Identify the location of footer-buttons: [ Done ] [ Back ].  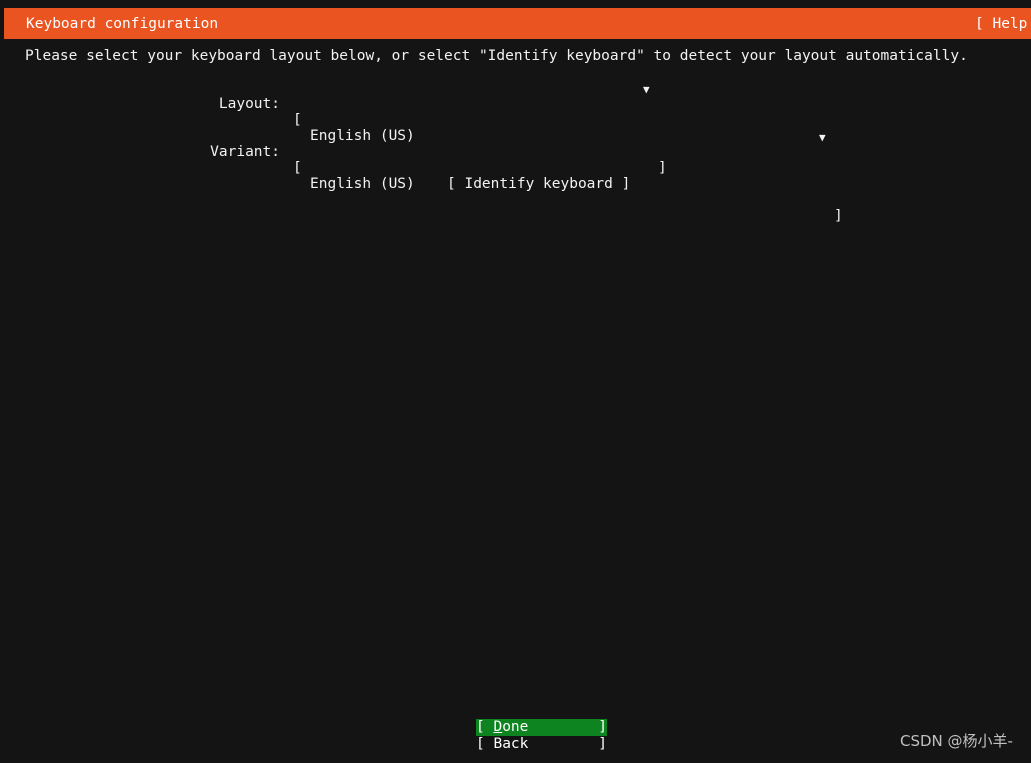
(541, 736).